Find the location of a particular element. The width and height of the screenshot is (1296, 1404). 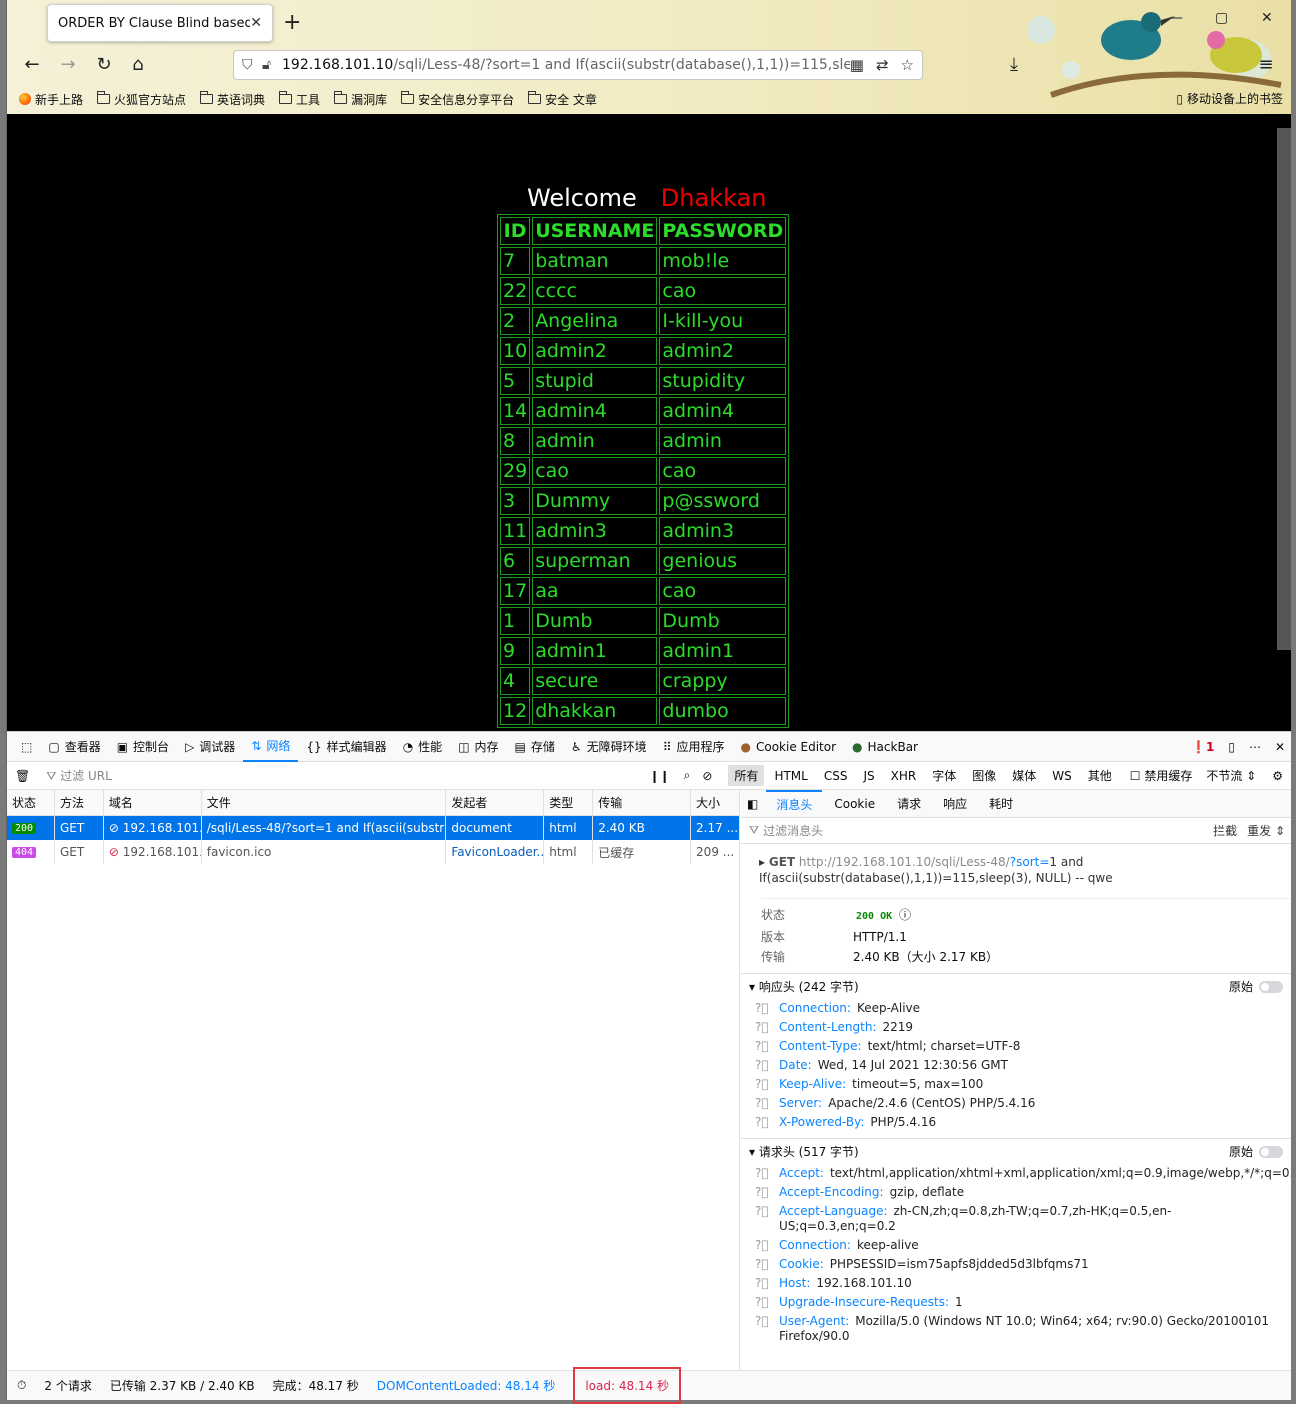

forward-icon: → is located at coordinates (68, 64).